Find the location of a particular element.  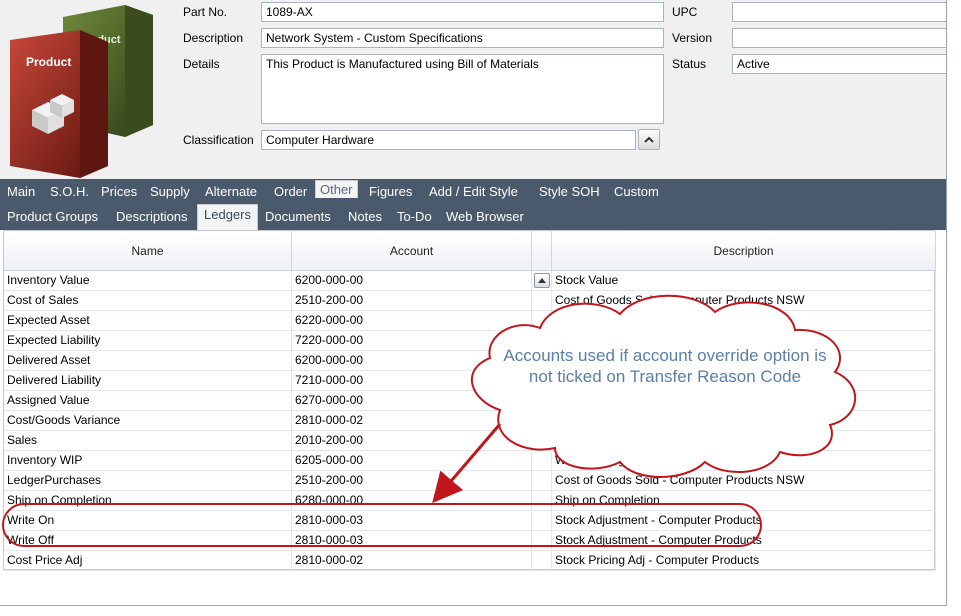

product-box-red-label: Product is located at coordinates (48, 62).